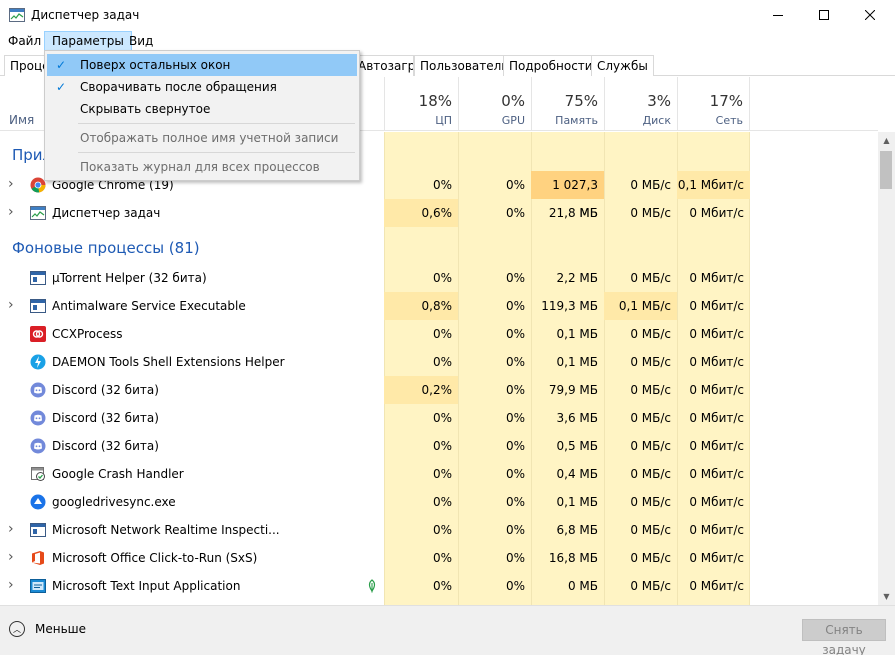 Image resolution: width=895 pixels, height=655 pixels. What do you see at coordinates (118, 474) in the screenshot?
I see `process-name: Google Crash Handler` at bounding box center [118, 474].